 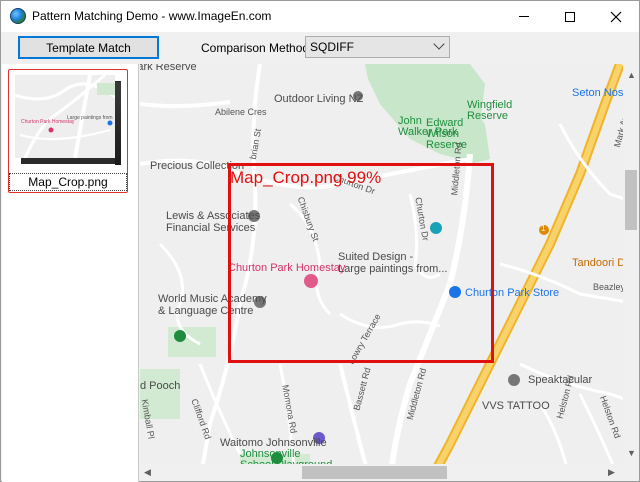 I want to click on minimize-icon, so click(x=524, y=16).